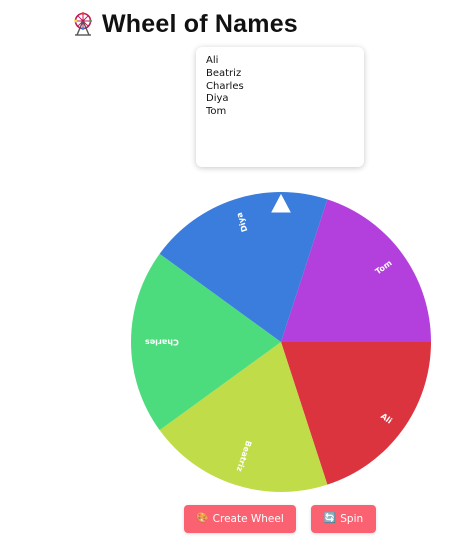 The image size is (474, 556). I want to click on name-entry: Beatriz, so click(224, 73).